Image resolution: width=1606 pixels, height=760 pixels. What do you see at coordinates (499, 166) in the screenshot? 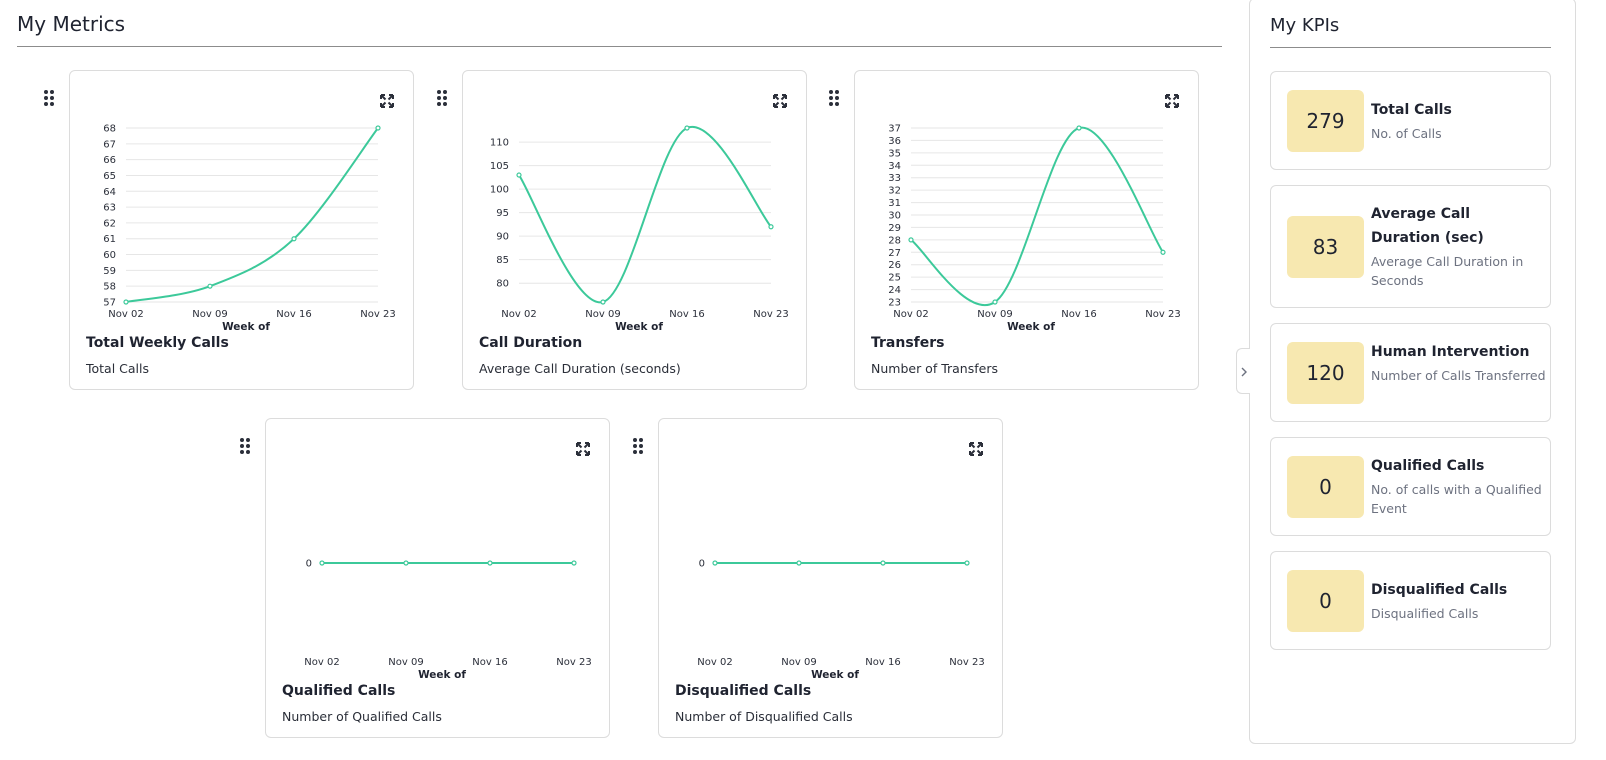
I see `y-tick-label: 105` at bounding box center [499, 166].